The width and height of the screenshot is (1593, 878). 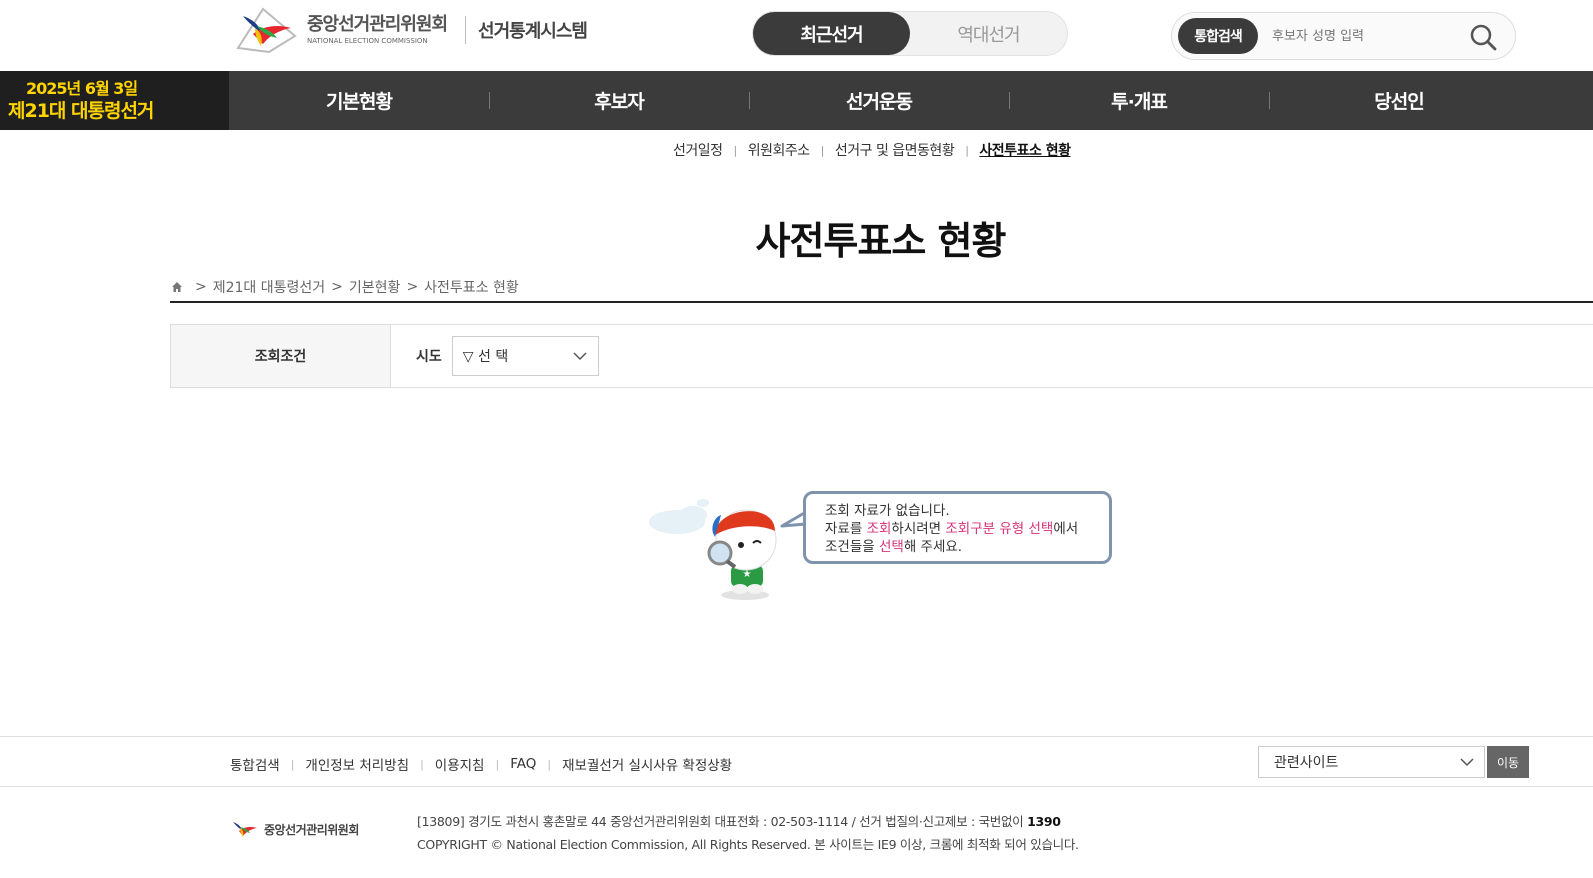 What do you see at coordinates (698, 150) in the screenshot?
I see `subnav-schedule: 선거일정` at bounding box center [698, 150].